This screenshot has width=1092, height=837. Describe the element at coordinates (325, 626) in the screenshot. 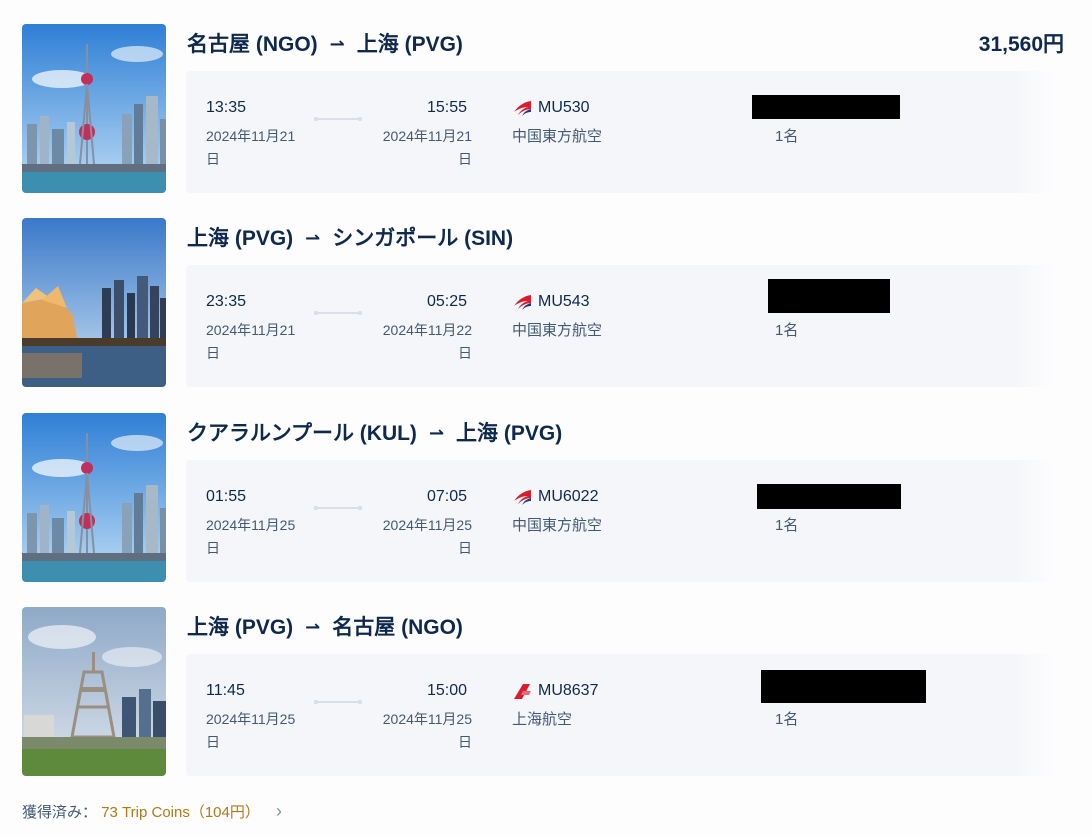

I see `route-title: 上海 (PVG) ⇀ 名古屋 (NGO)` at that location.